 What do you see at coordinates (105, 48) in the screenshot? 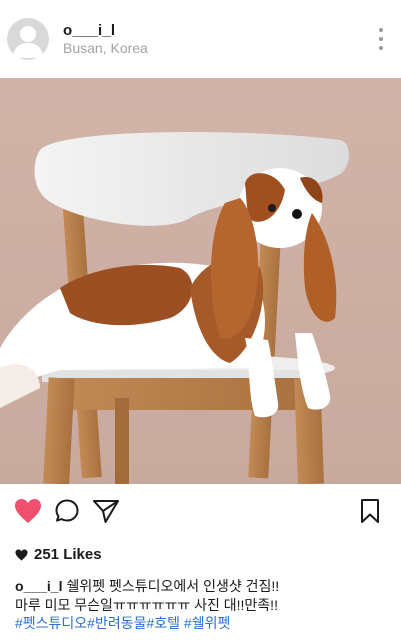
I see `post-location: Busan, Korea` at bounding box center [105, 48].